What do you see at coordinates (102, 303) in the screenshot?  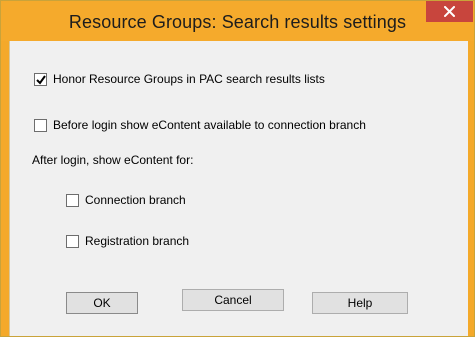 I see `ok-button: OK` at bounding box center [102, 303].